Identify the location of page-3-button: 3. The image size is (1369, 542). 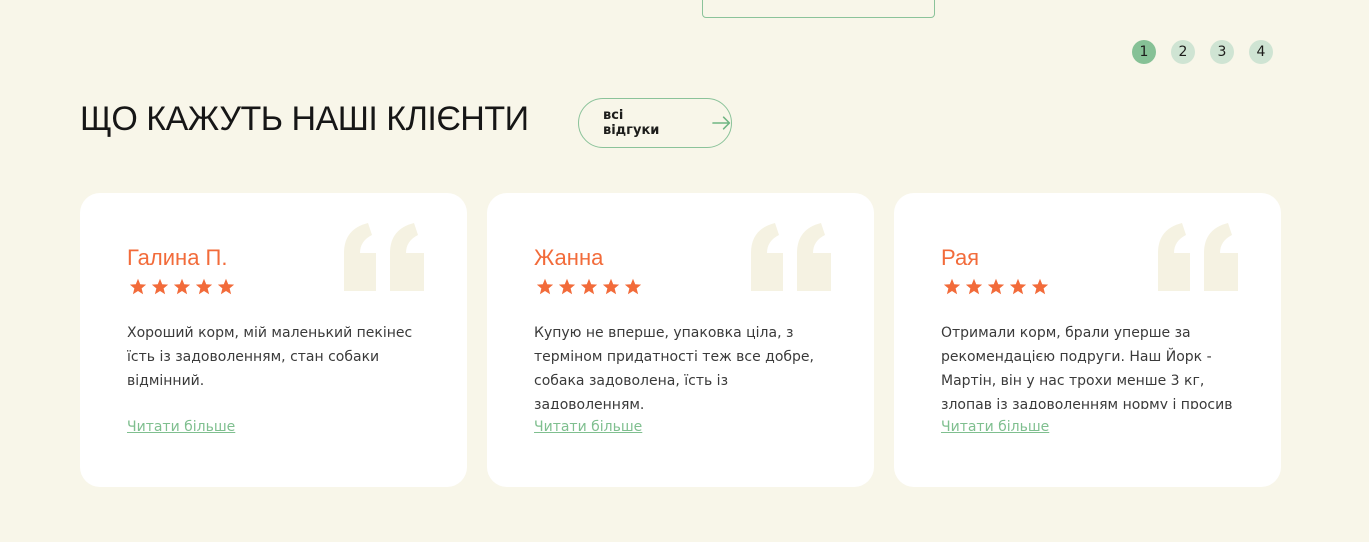
(1222, 52).